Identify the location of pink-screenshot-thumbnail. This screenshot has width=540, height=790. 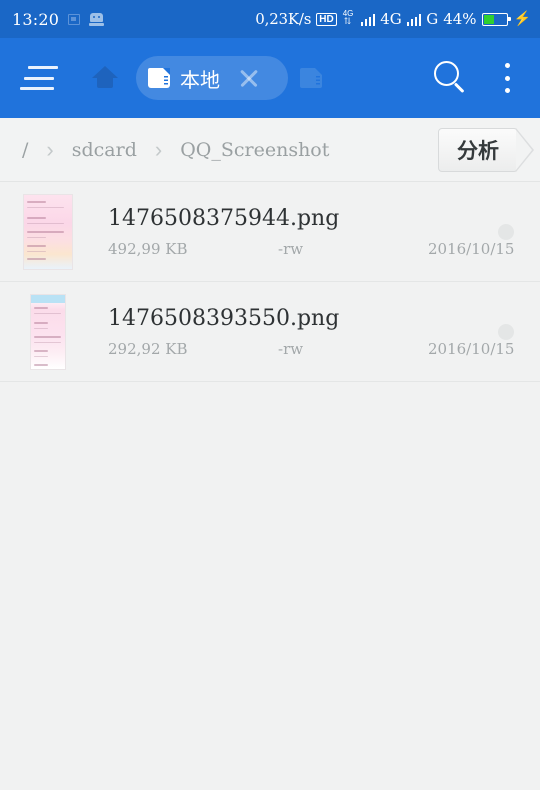
(48, 231).